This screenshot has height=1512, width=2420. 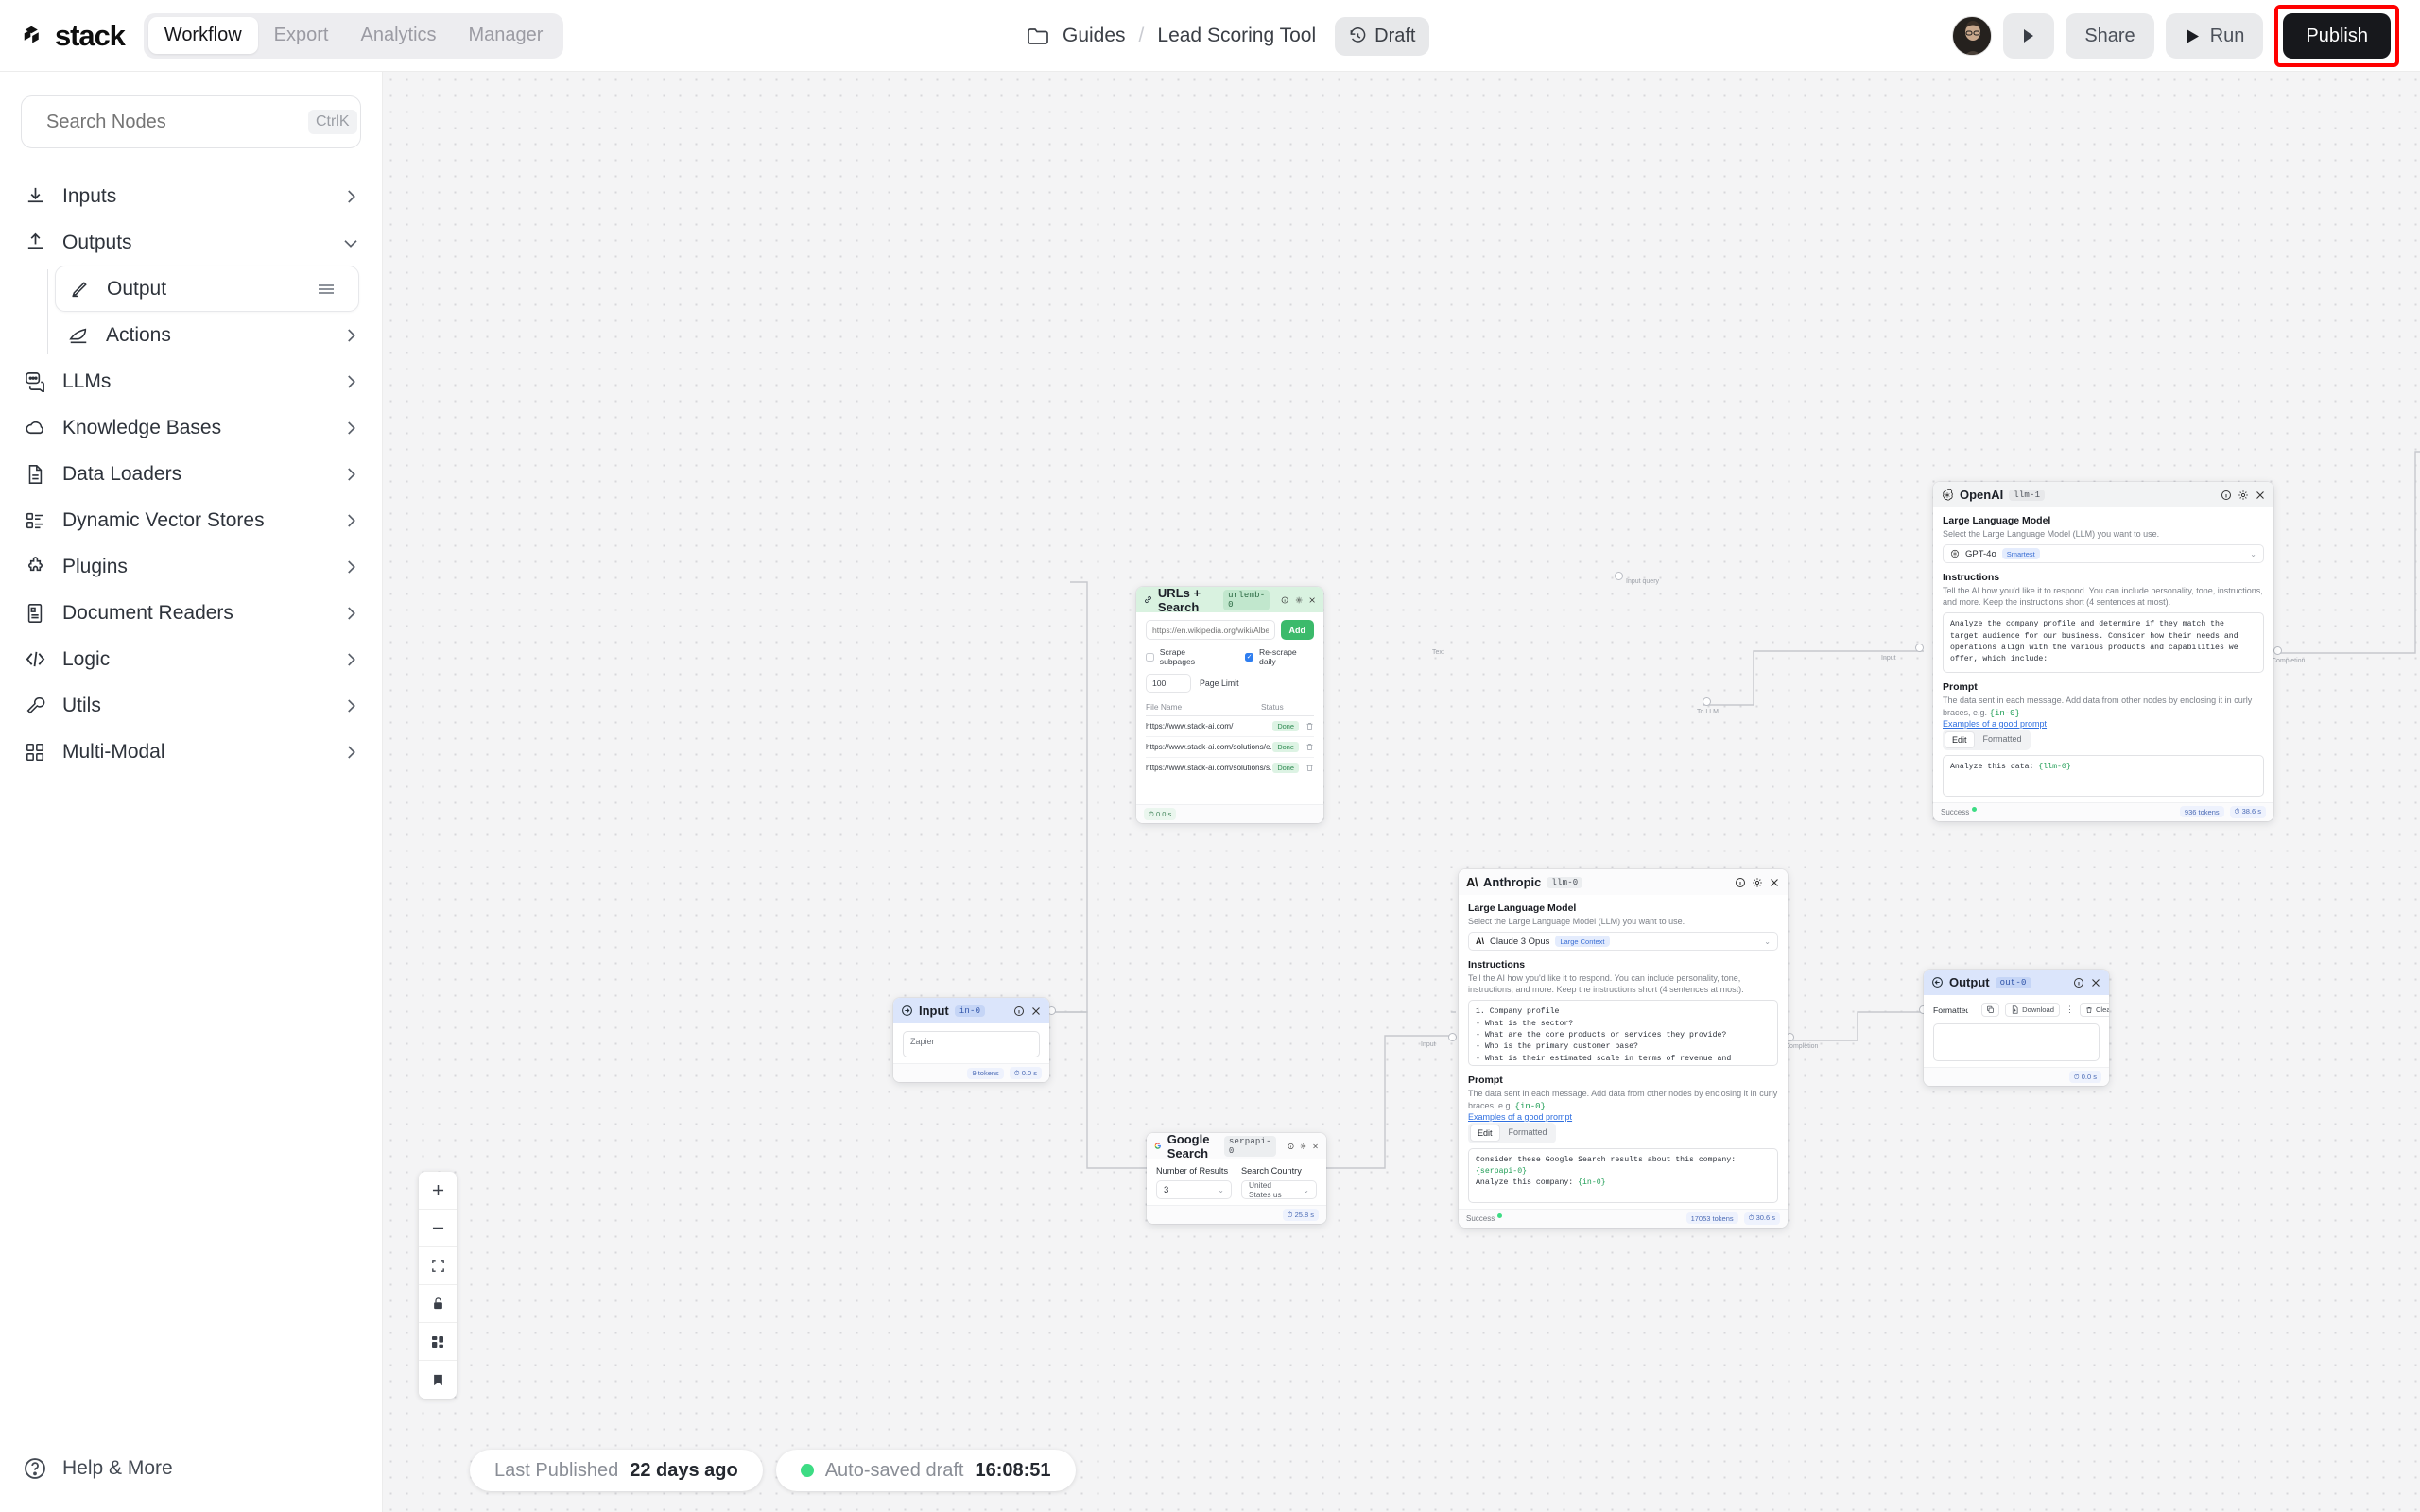 What do you see at coordinates (438, 1266) in the screenshot?
I see `fit-view-button` at bounding box center [438, 1266].